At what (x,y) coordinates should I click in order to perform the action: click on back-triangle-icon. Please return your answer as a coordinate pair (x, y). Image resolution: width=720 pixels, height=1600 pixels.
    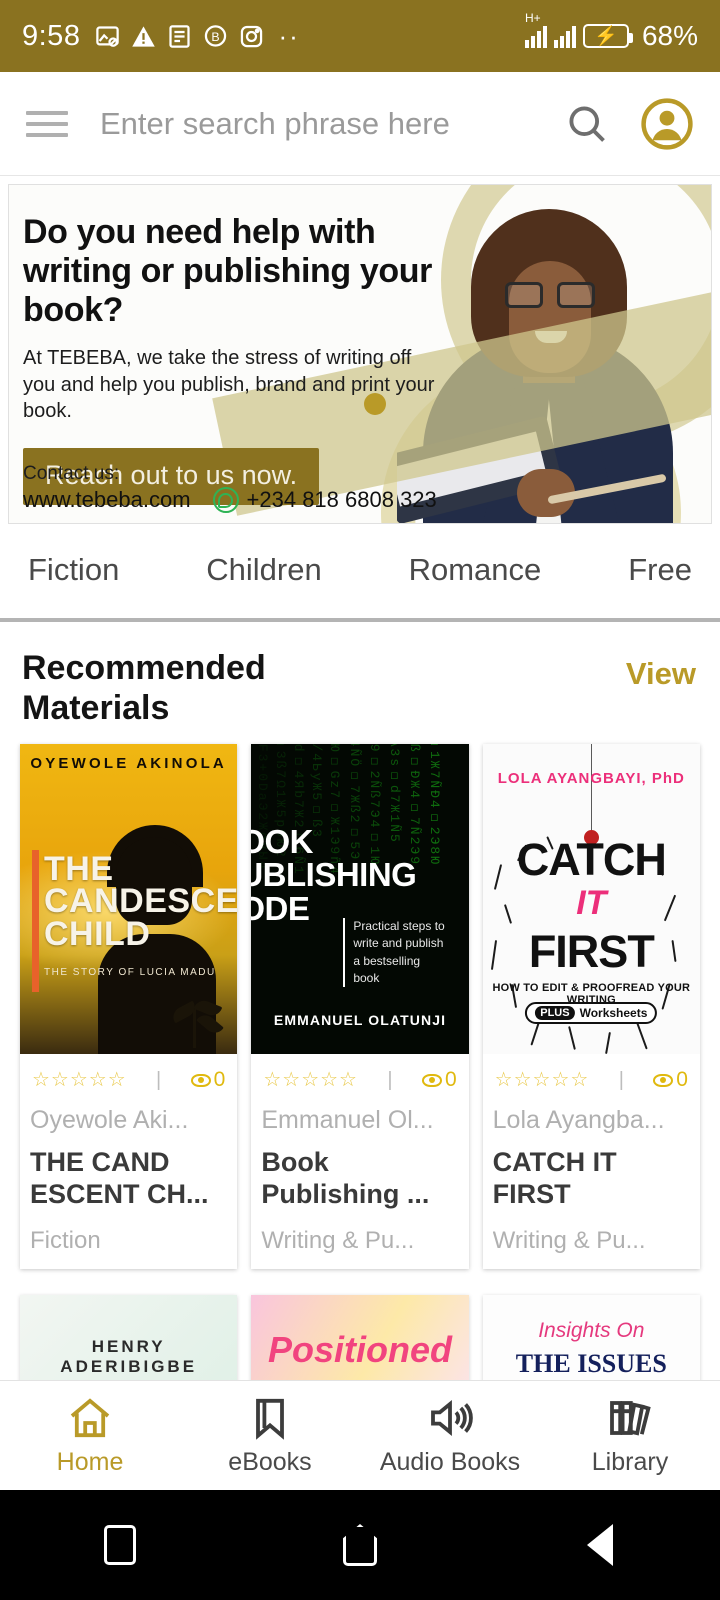
    Looking at the image, I should click on (600, 1545).